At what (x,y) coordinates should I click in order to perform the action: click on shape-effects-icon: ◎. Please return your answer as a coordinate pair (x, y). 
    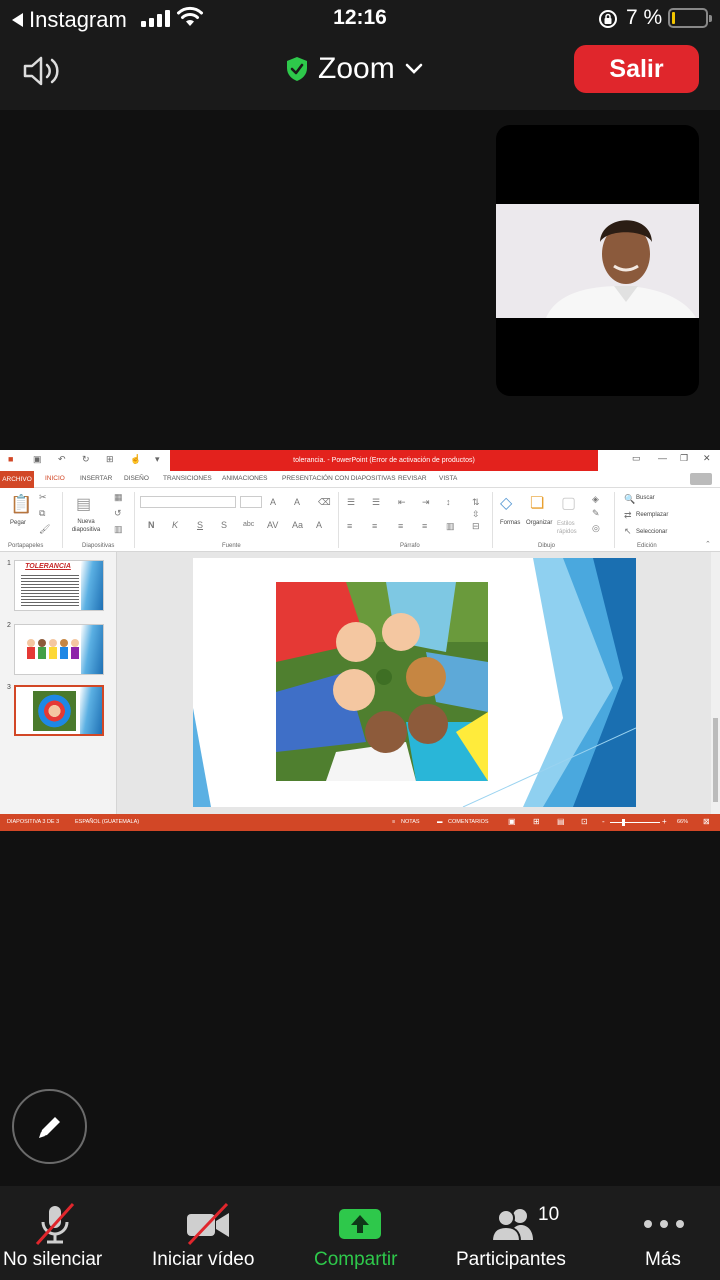
    Looking at the image, I should click on (596, 528).